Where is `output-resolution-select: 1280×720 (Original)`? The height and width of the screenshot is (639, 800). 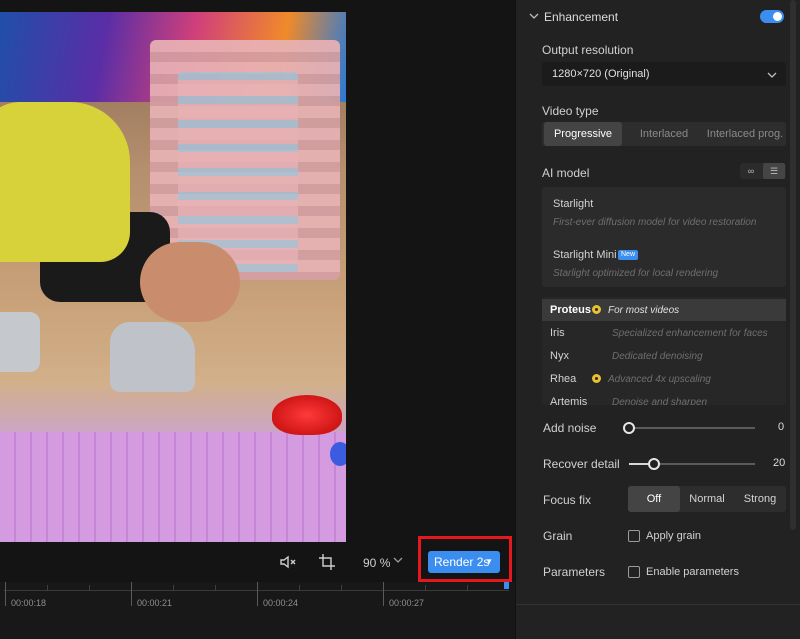 output-resolution-select: 1280×720 (Original) is located at coordinates (664, 74).